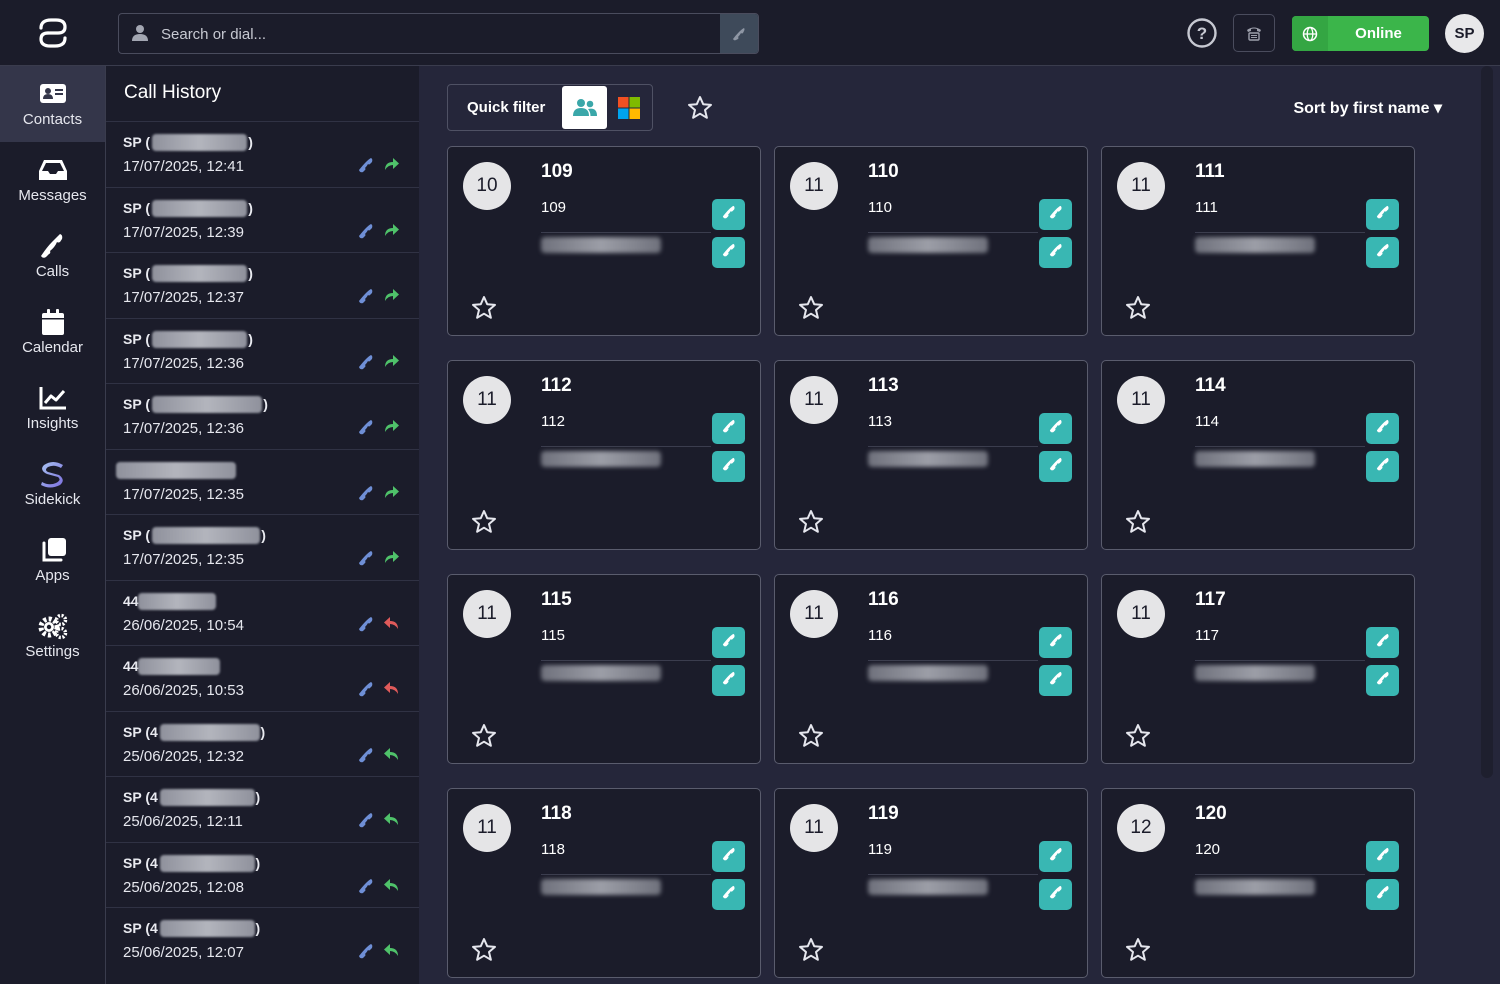  I want to click on app-logo-icon, so click(53, 33).